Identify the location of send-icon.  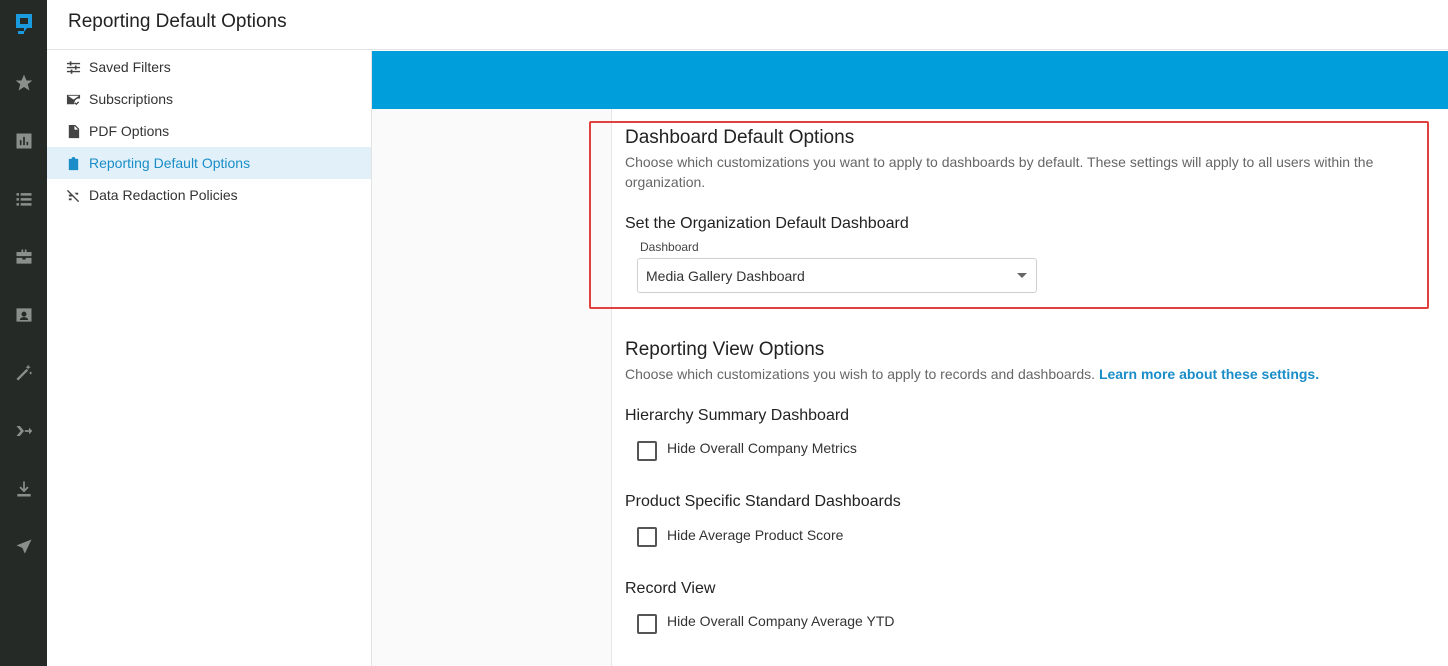
(23, 547).